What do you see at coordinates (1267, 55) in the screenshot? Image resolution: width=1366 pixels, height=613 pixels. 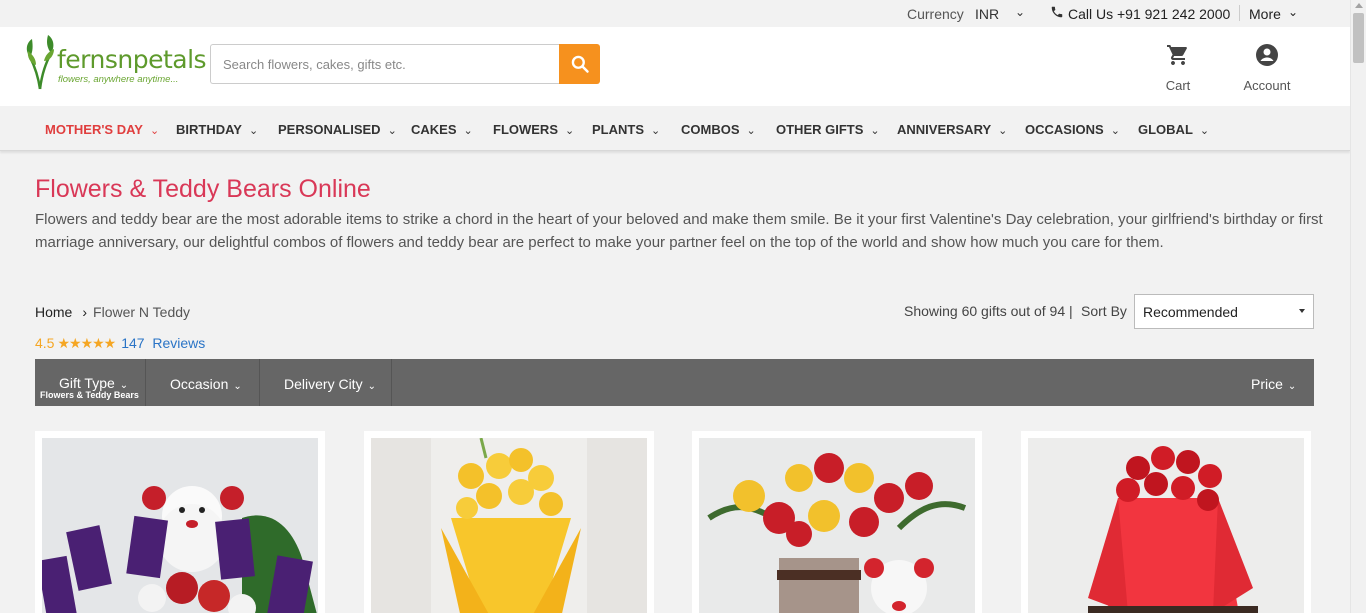 I see `account-icon` at bounding box center [1267, 55].